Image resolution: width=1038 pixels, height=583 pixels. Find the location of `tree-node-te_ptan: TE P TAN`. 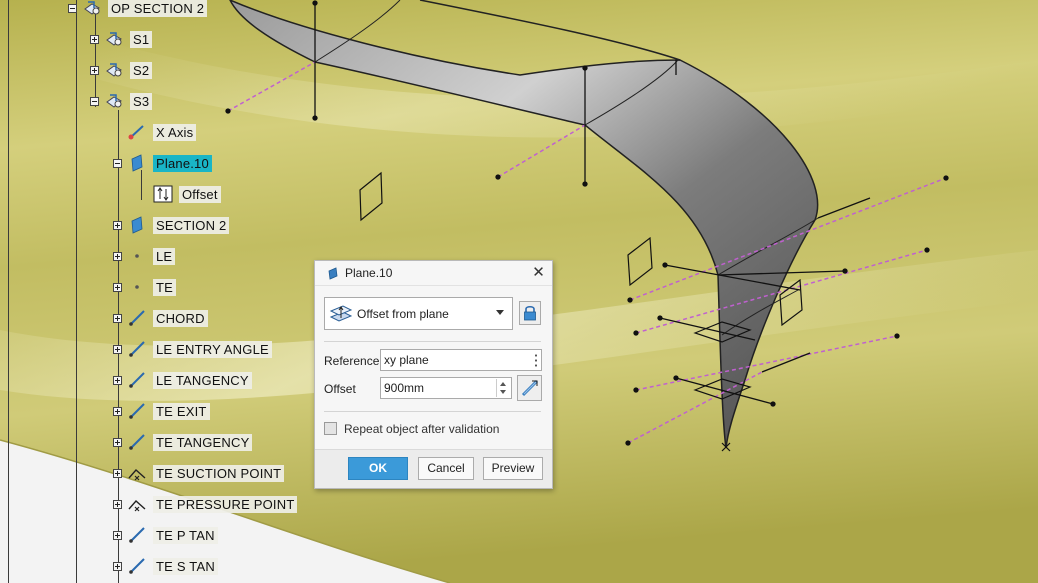

tree-node-te_ptan: TE P TAN is located at coordinates (165, 535).